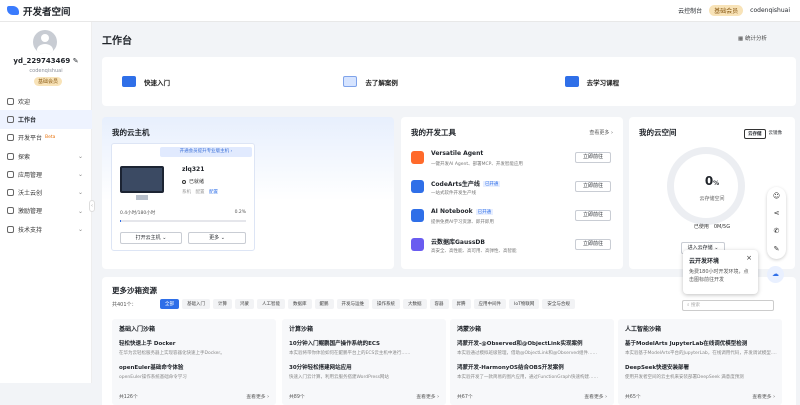 This screenshot has width=800, height=405. I want to click on tool-name-text: 云数据库GaussDB, so click(458, 242).